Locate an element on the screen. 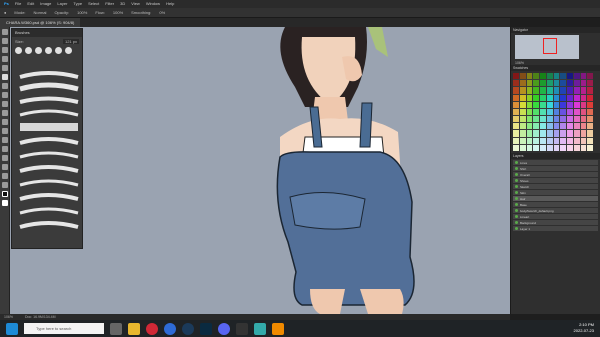 This screenshot has width=600, height=337. gradient-tool-icon is located at coordinates (5, 113).